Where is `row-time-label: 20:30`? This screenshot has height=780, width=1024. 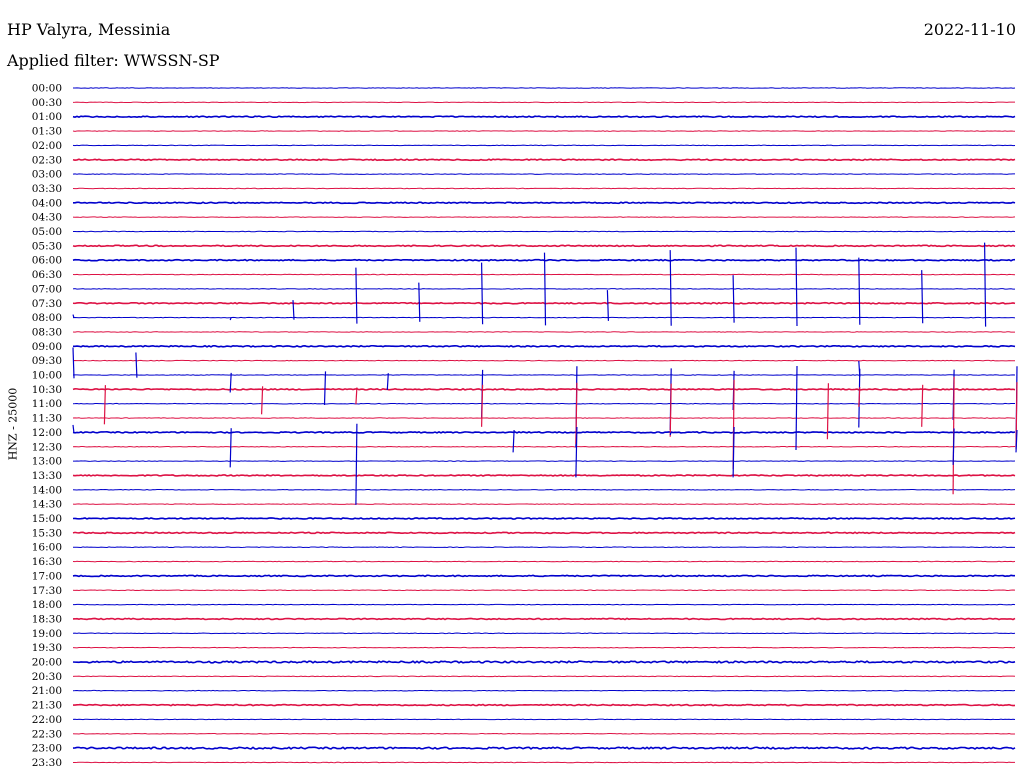 row-time-label: 20:30 is located at coordinates (47, 677).